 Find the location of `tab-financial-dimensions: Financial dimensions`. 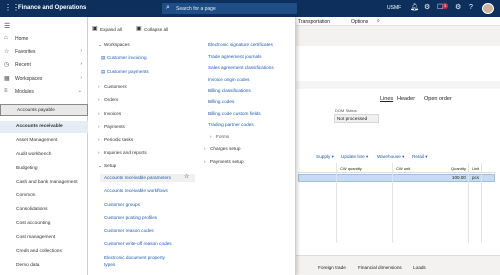

tab-financial-dimensions: Financial dimensions is located at coordinates (380, 267).